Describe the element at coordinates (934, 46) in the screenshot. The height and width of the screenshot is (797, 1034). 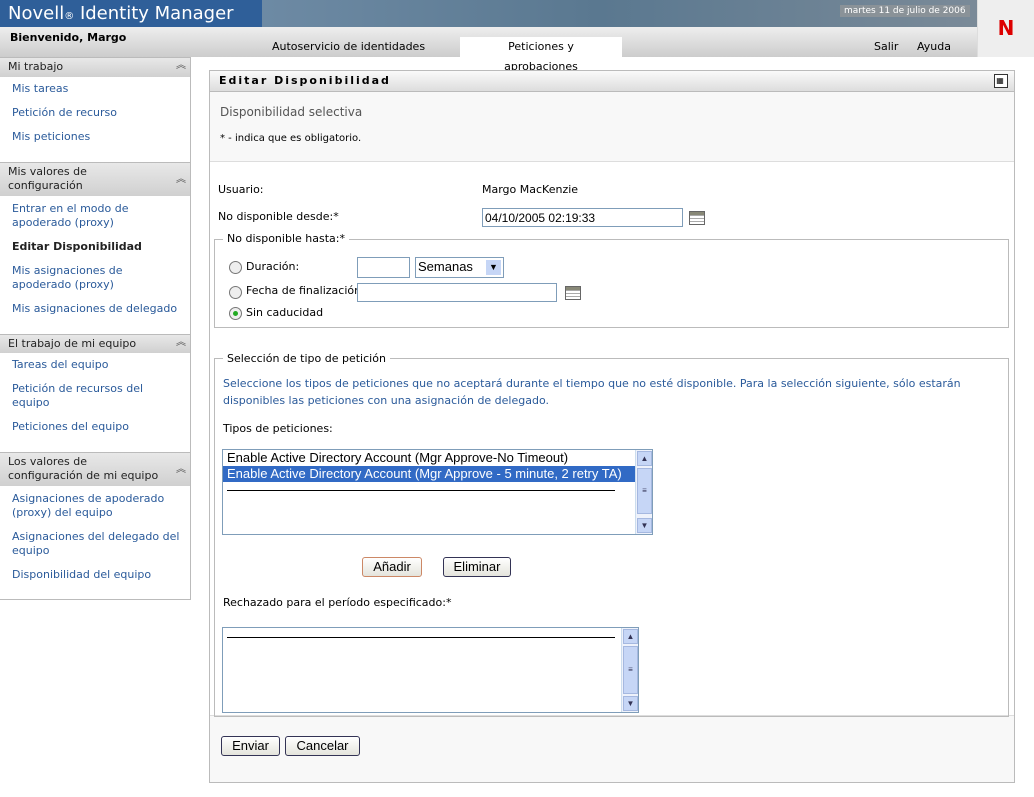
I see `help-link: Ayuda` at that location.